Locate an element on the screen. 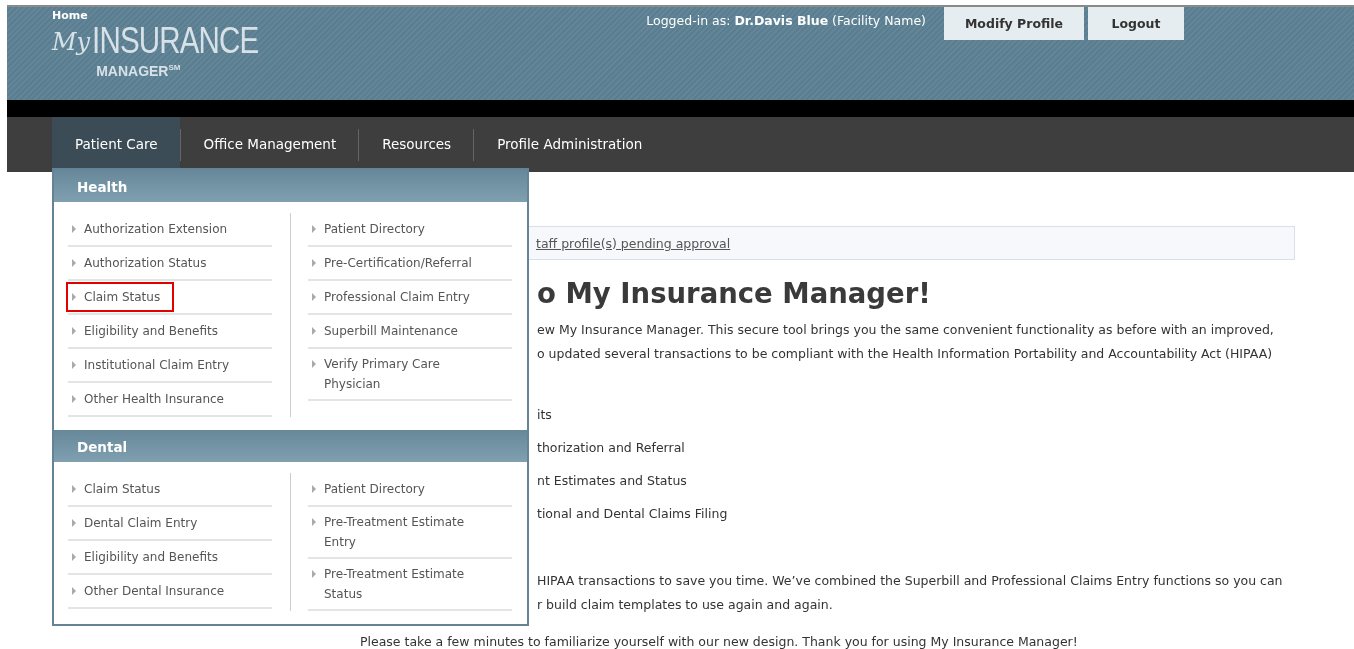  section-header: Health is located at coordinates (290, 186).